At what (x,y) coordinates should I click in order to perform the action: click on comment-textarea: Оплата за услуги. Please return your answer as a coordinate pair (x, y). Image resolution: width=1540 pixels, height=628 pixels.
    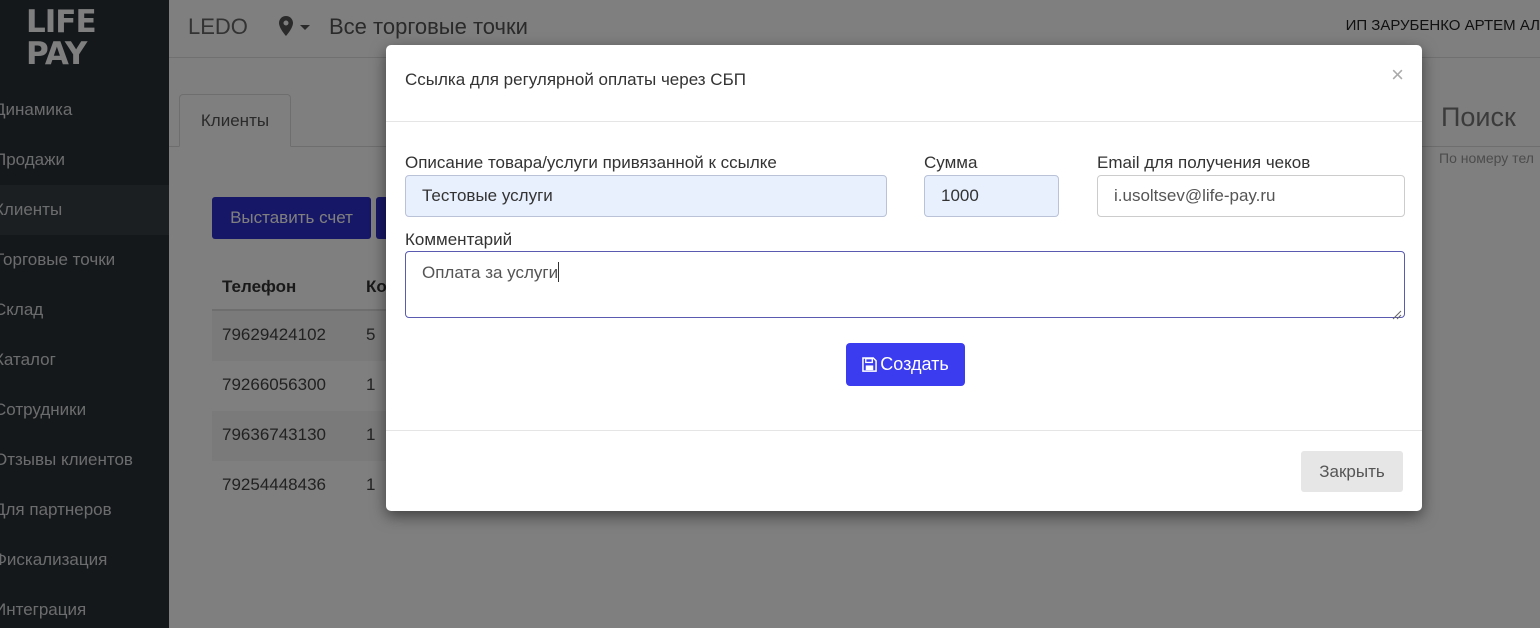
    Looking at the image, I should click on (905, 285).